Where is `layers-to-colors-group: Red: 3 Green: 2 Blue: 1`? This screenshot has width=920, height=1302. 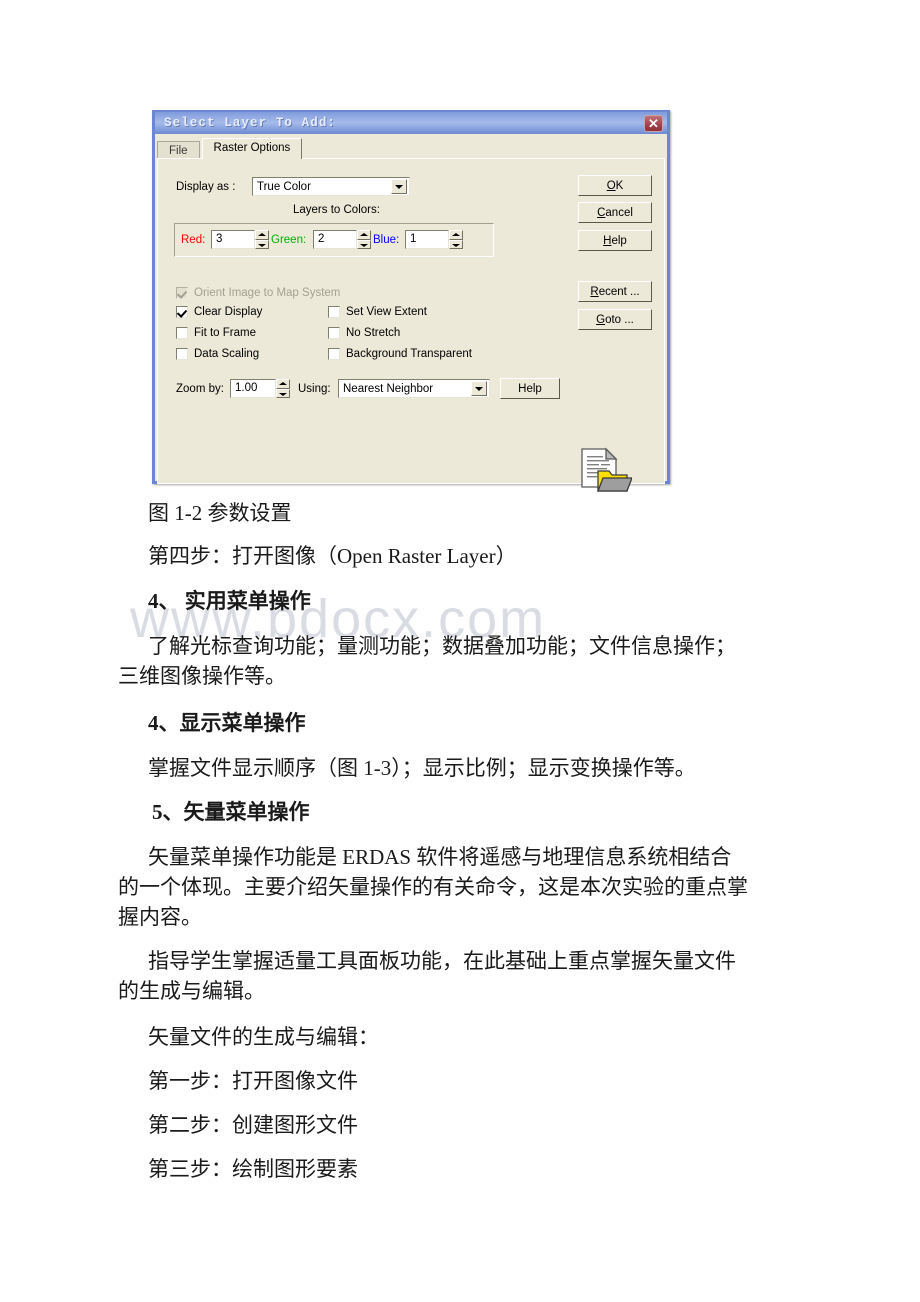 layers-to-colors-group: Red: 3 Green: 2 Blue: 1 is located at coordinates (334, 240).